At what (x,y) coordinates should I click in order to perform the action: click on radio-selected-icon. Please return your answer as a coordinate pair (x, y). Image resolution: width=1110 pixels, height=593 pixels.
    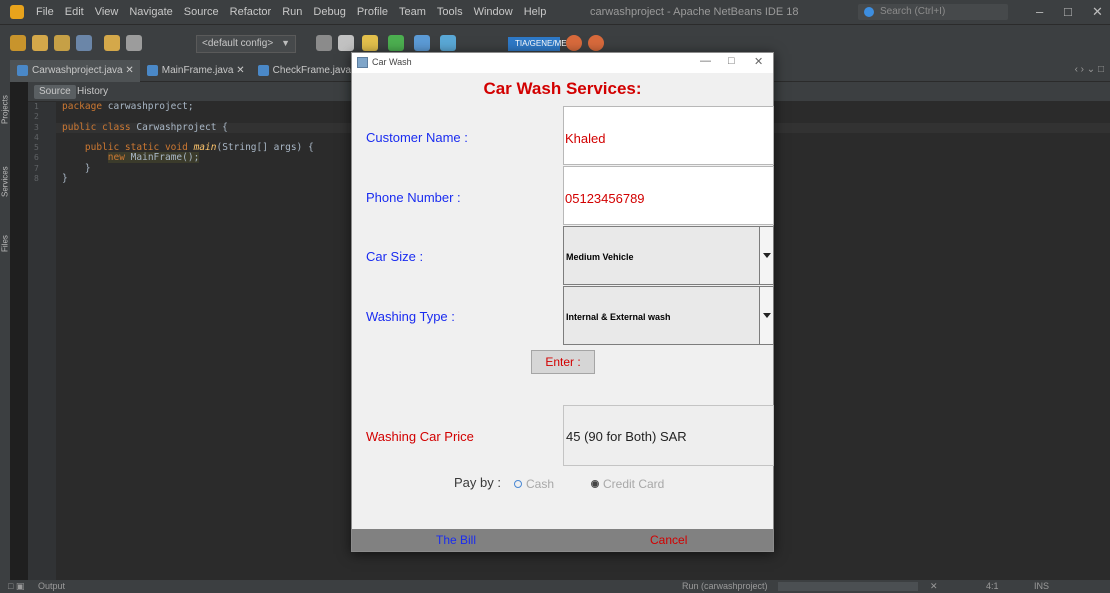
    Looking at the image, I should click on (595, 484).